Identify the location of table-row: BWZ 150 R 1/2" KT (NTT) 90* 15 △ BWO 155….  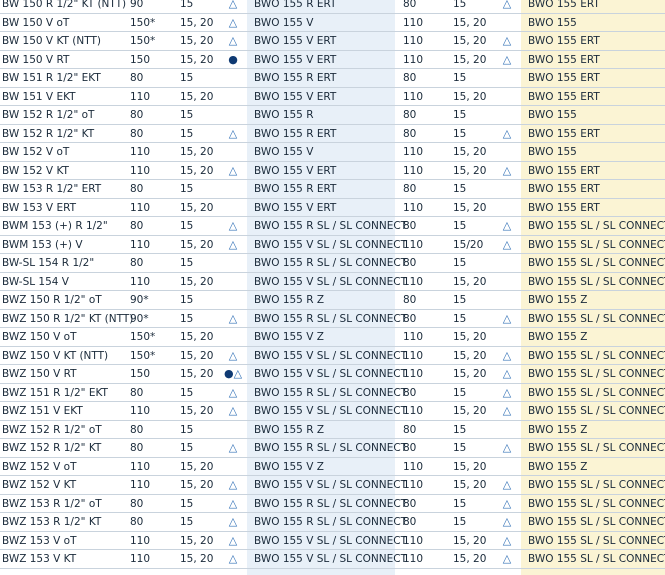
(332, 319).